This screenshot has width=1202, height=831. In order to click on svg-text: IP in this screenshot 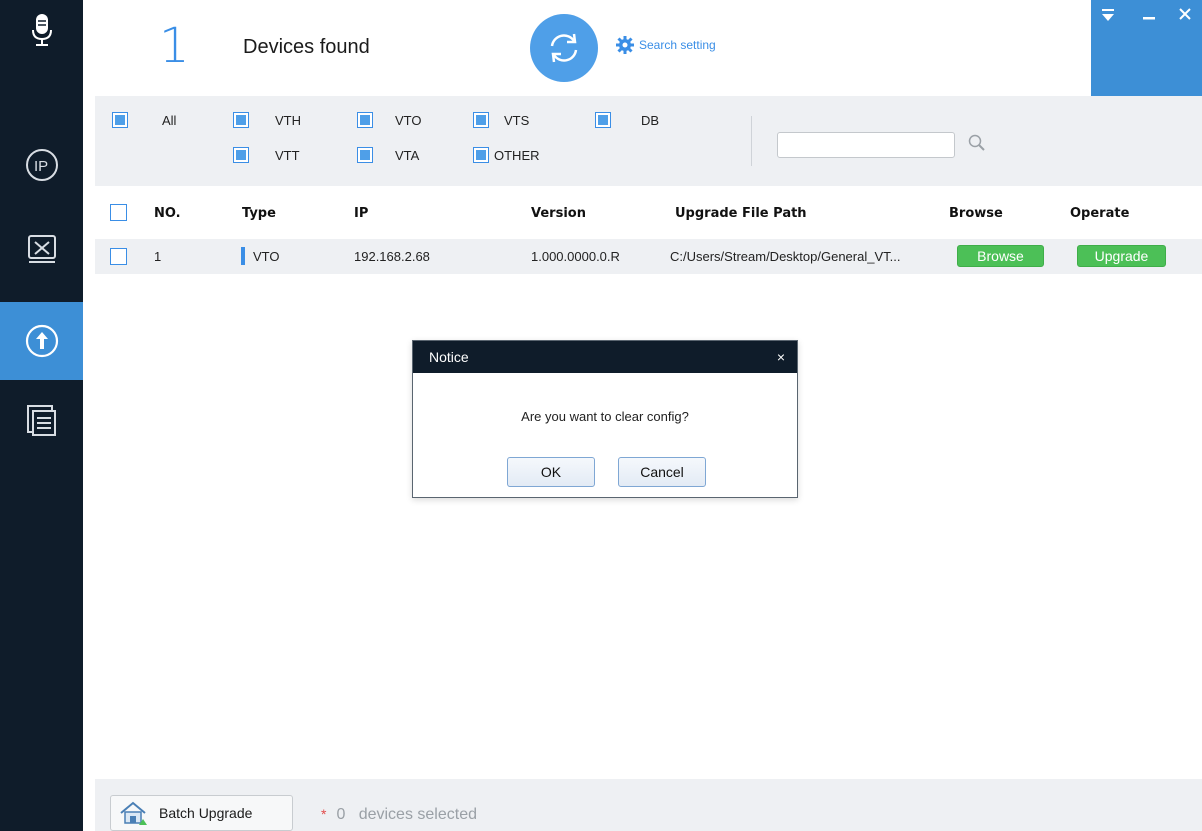, I will do `click(41, 166)`.